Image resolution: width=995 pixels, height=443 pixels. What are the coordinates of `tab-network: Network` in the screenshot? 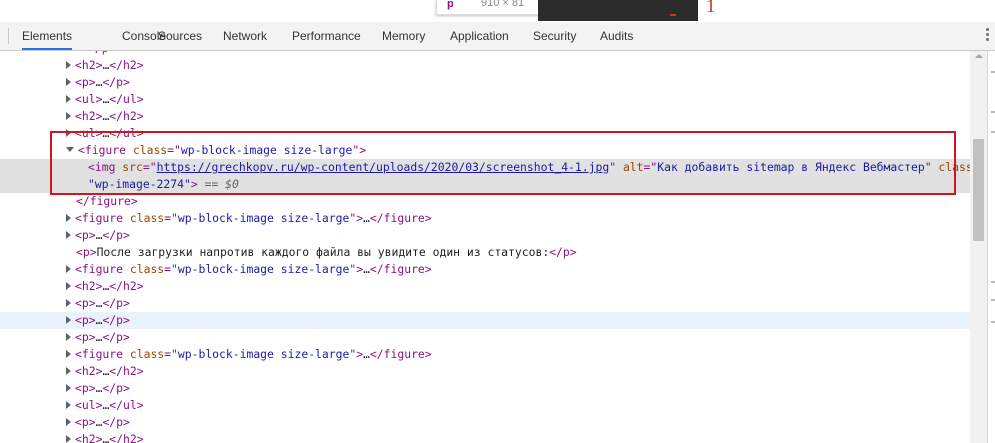 It's located at (245, 35).